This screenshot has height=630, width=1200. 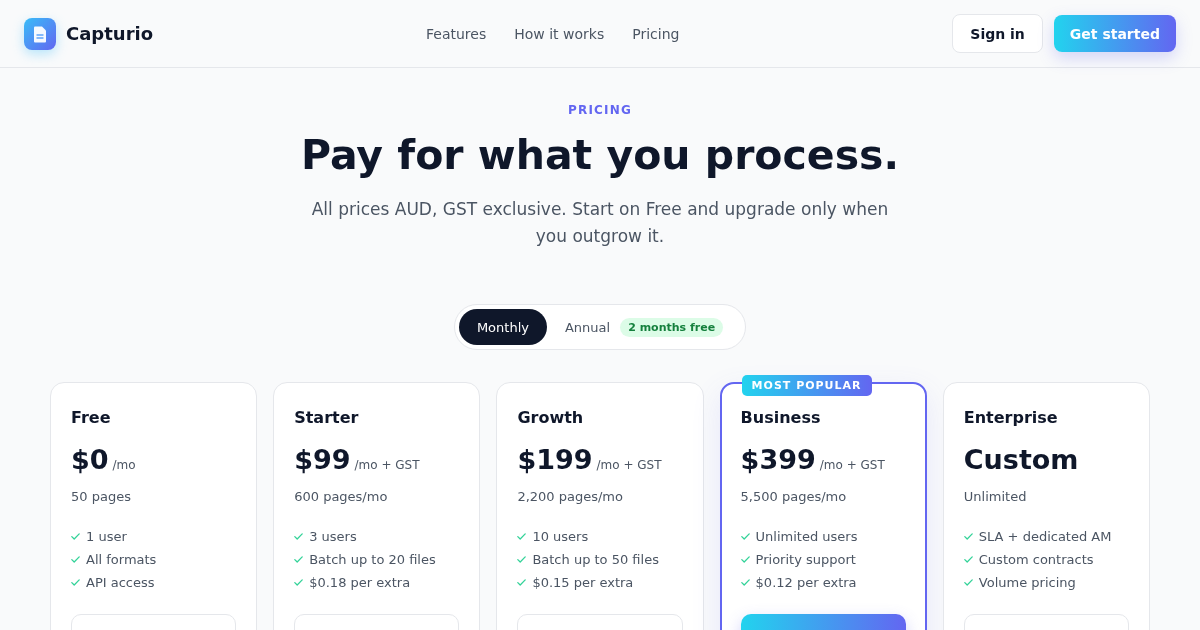 What do you see at coordinates (120, 583) in the screenshot?
I see `feature-text: API access` at bounding box center [120, 583].